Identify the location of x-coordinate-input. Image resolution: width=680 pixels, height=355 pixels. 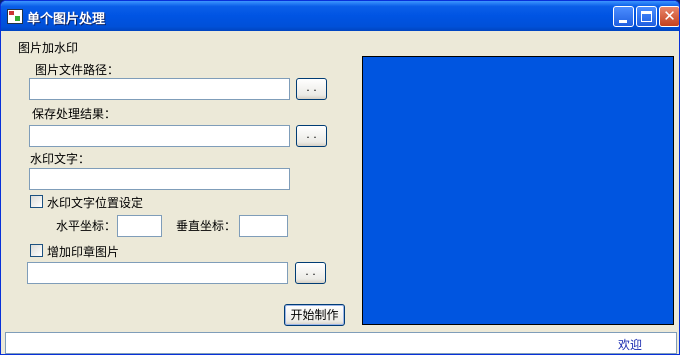
(139, 226).